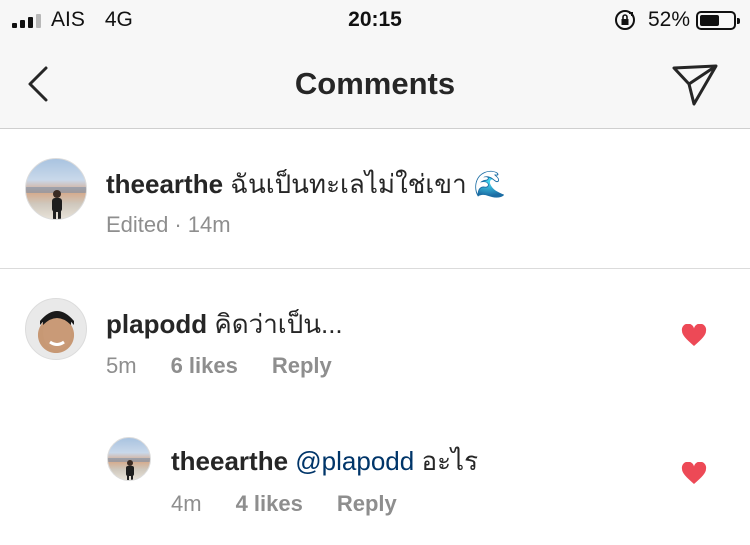 This screenshot has width=750, height=545. What do you see at coordinates (137, 224) in the screenshot?
I see `edited-label: Edited` at bounding box center [137, 224].